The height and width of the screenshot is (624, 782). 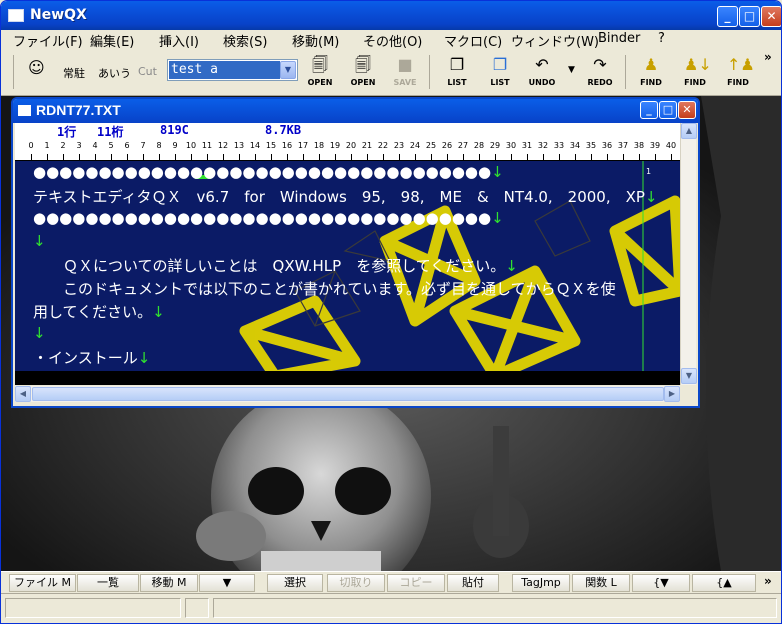 I want to click on fkey-tagjump: TagJmp, so click(x=541, y=583).